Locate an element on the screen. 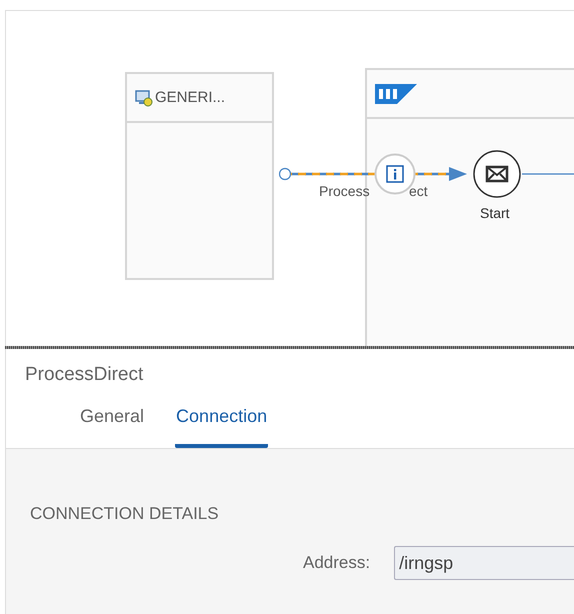 Image resolution: width=574 pixels, height=614 pixels. tab: General is located at coordinates (112, 427).